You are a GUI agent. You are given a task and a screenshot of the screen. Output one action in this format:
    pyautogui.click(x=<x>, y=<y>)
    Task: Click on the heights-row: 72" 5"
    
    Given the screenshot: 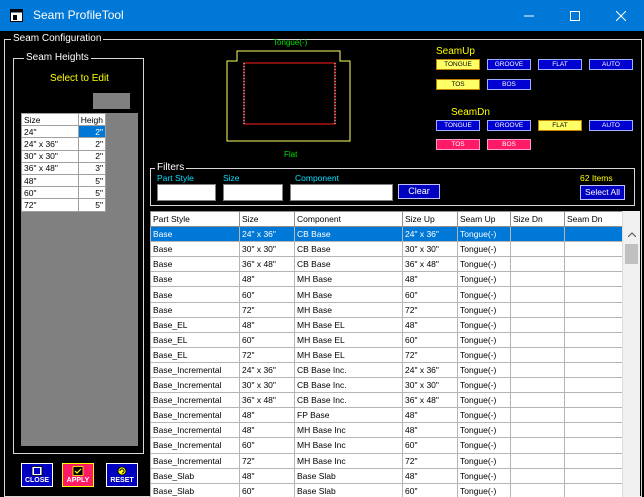 What is the action you would take?
    pyautogui.click(x=64, y=205)
    